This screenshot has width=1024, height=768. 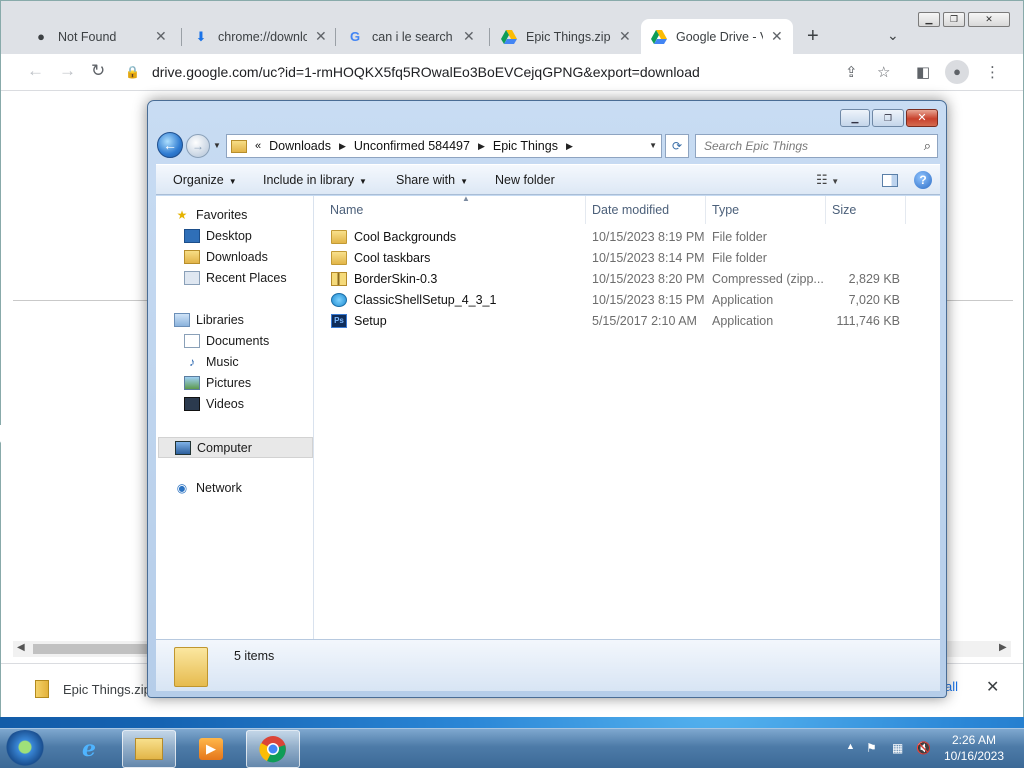 What do you see at coordinates (205, 180) in the screenshot?
I see `organize-button: Organize ▼` at bounding box center [205, 180].